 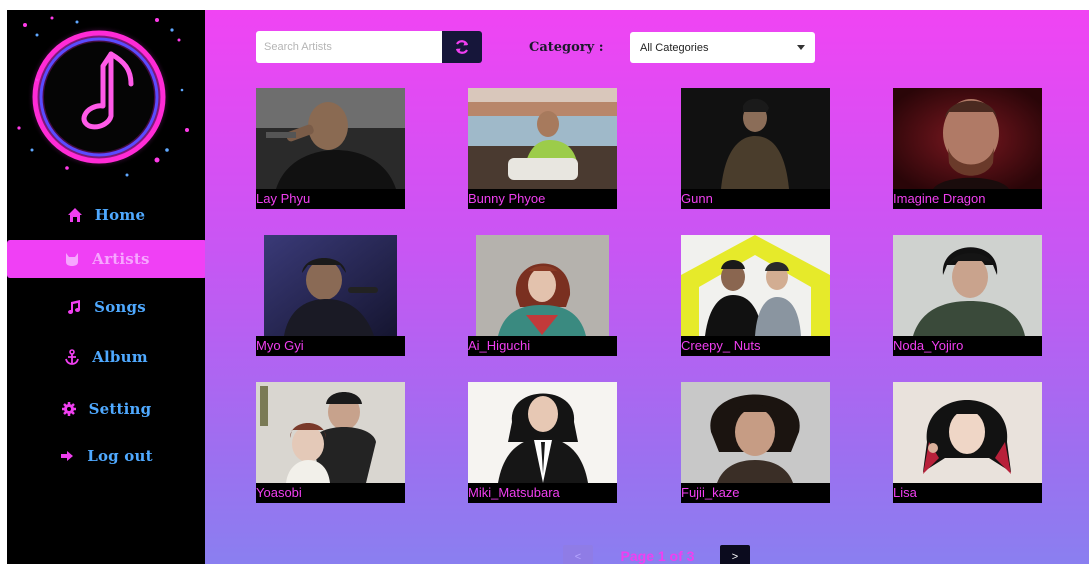 I want to click on sidebar-item-label: Log out, so click(x=120, y=456).